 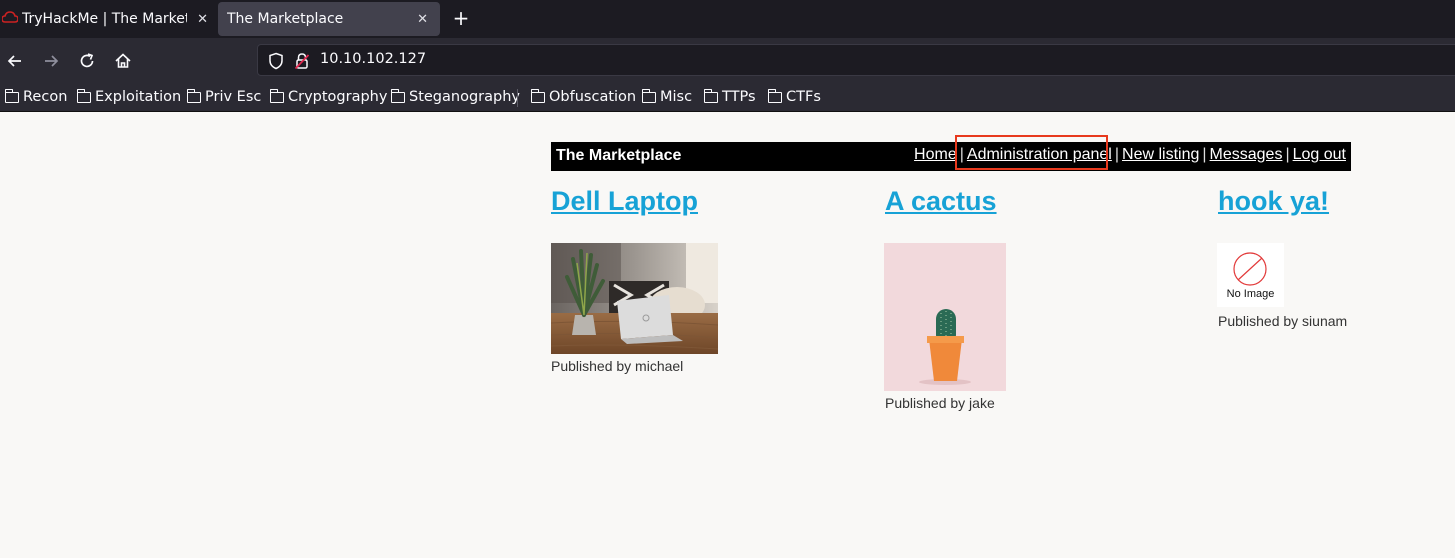 What do you see at coordinates (1250, 294) in the screenshot?
I see `no-image-label: No Image` at bounding box center [1250, 294].